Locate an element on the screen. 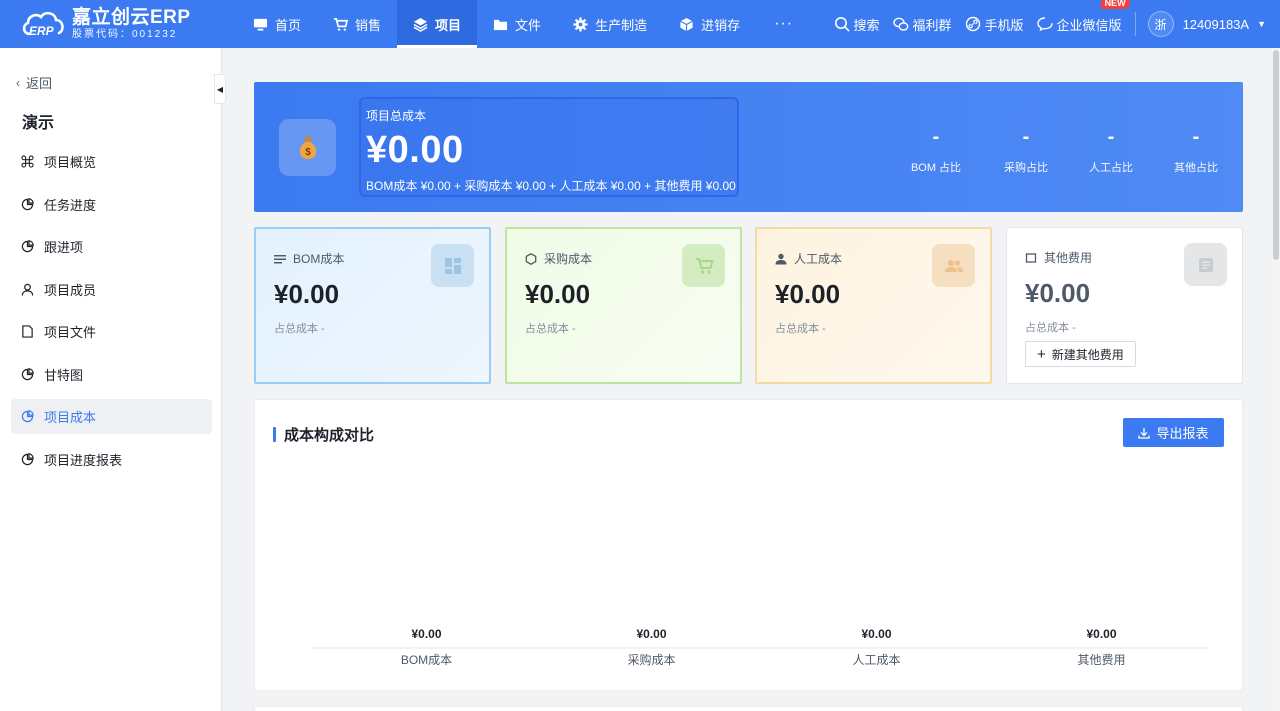 The image size is (1280, 711). add-other-expense-label: 新建其他费用 is located at coordinates (1087, 354).